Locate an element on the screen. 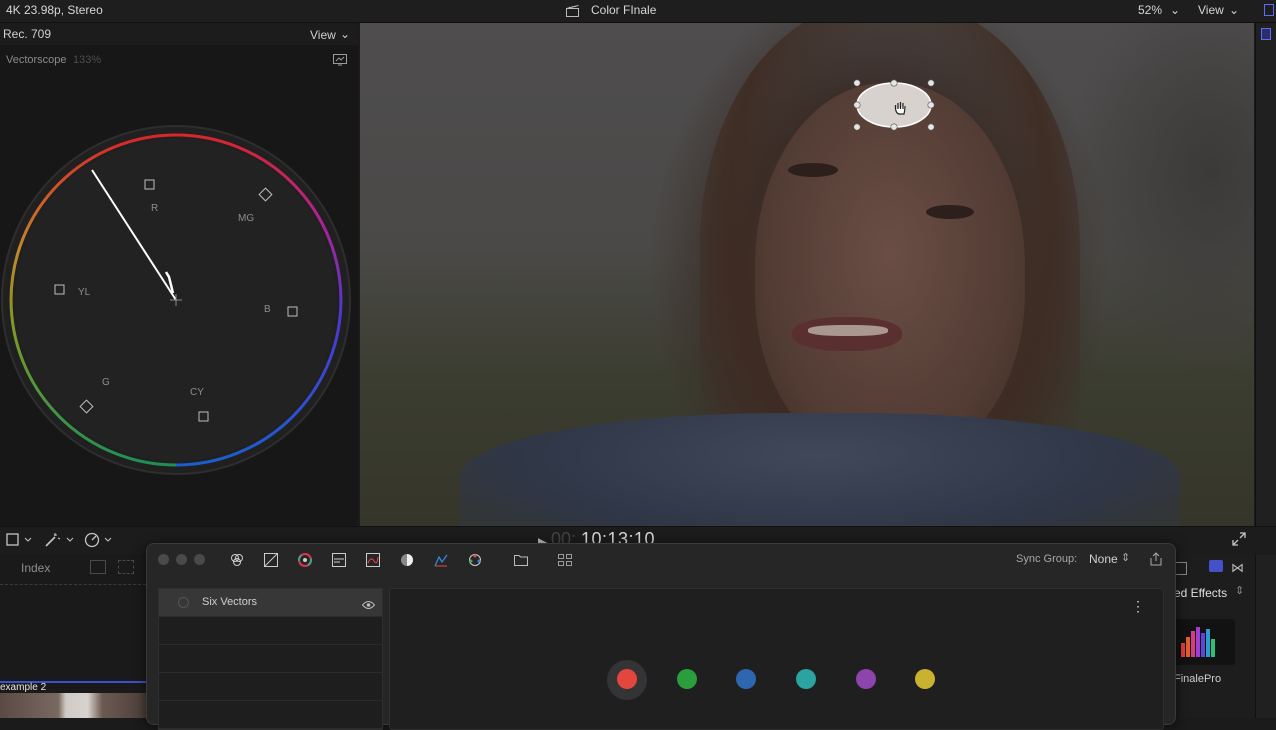  inspector-icon is located at coordinates (1269, 10).